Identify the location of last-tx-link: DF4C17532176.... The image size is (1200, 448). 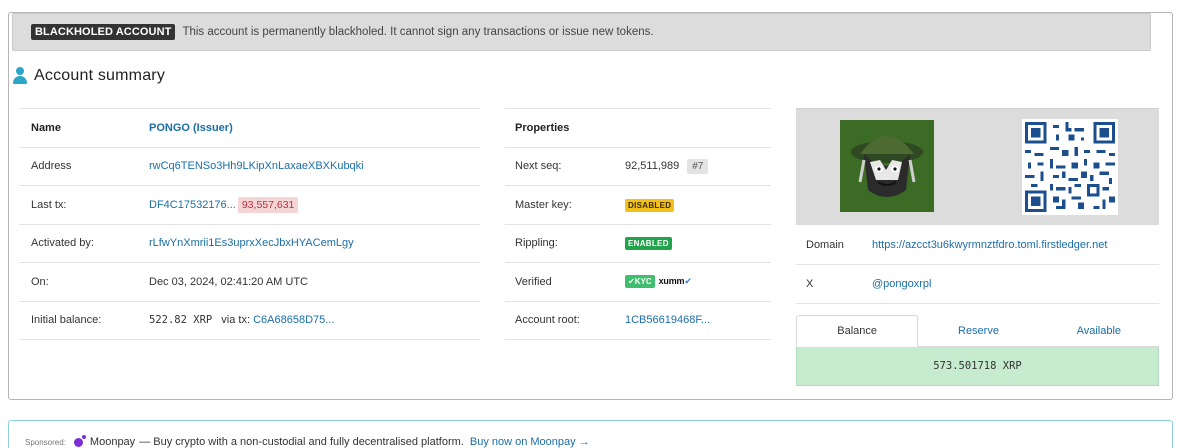
(192, 205).